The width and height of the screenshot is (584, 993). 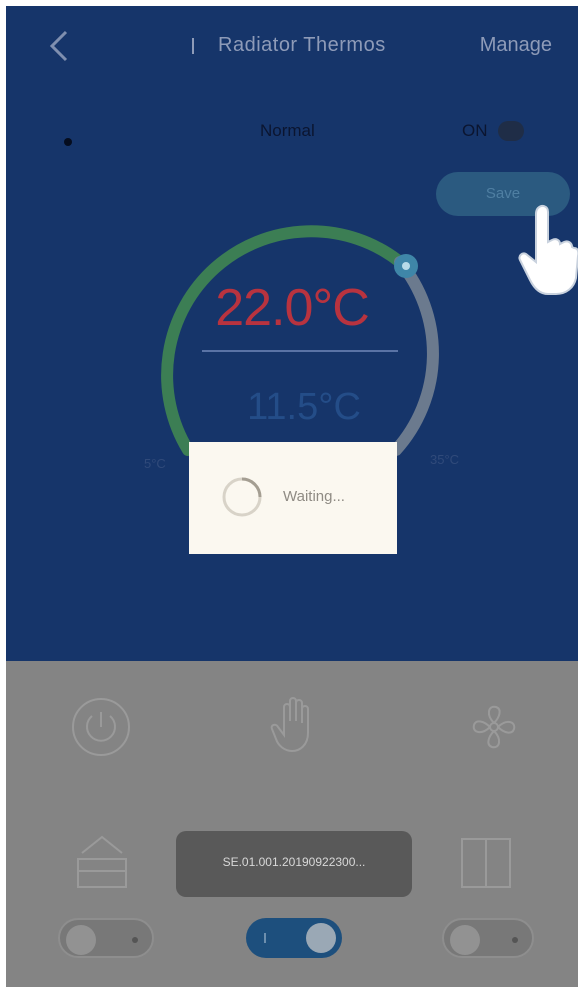 What do you see at coordinates (242, 497) in the screenshot?
I see `spinner-icon` at bounding box center [242, 497].